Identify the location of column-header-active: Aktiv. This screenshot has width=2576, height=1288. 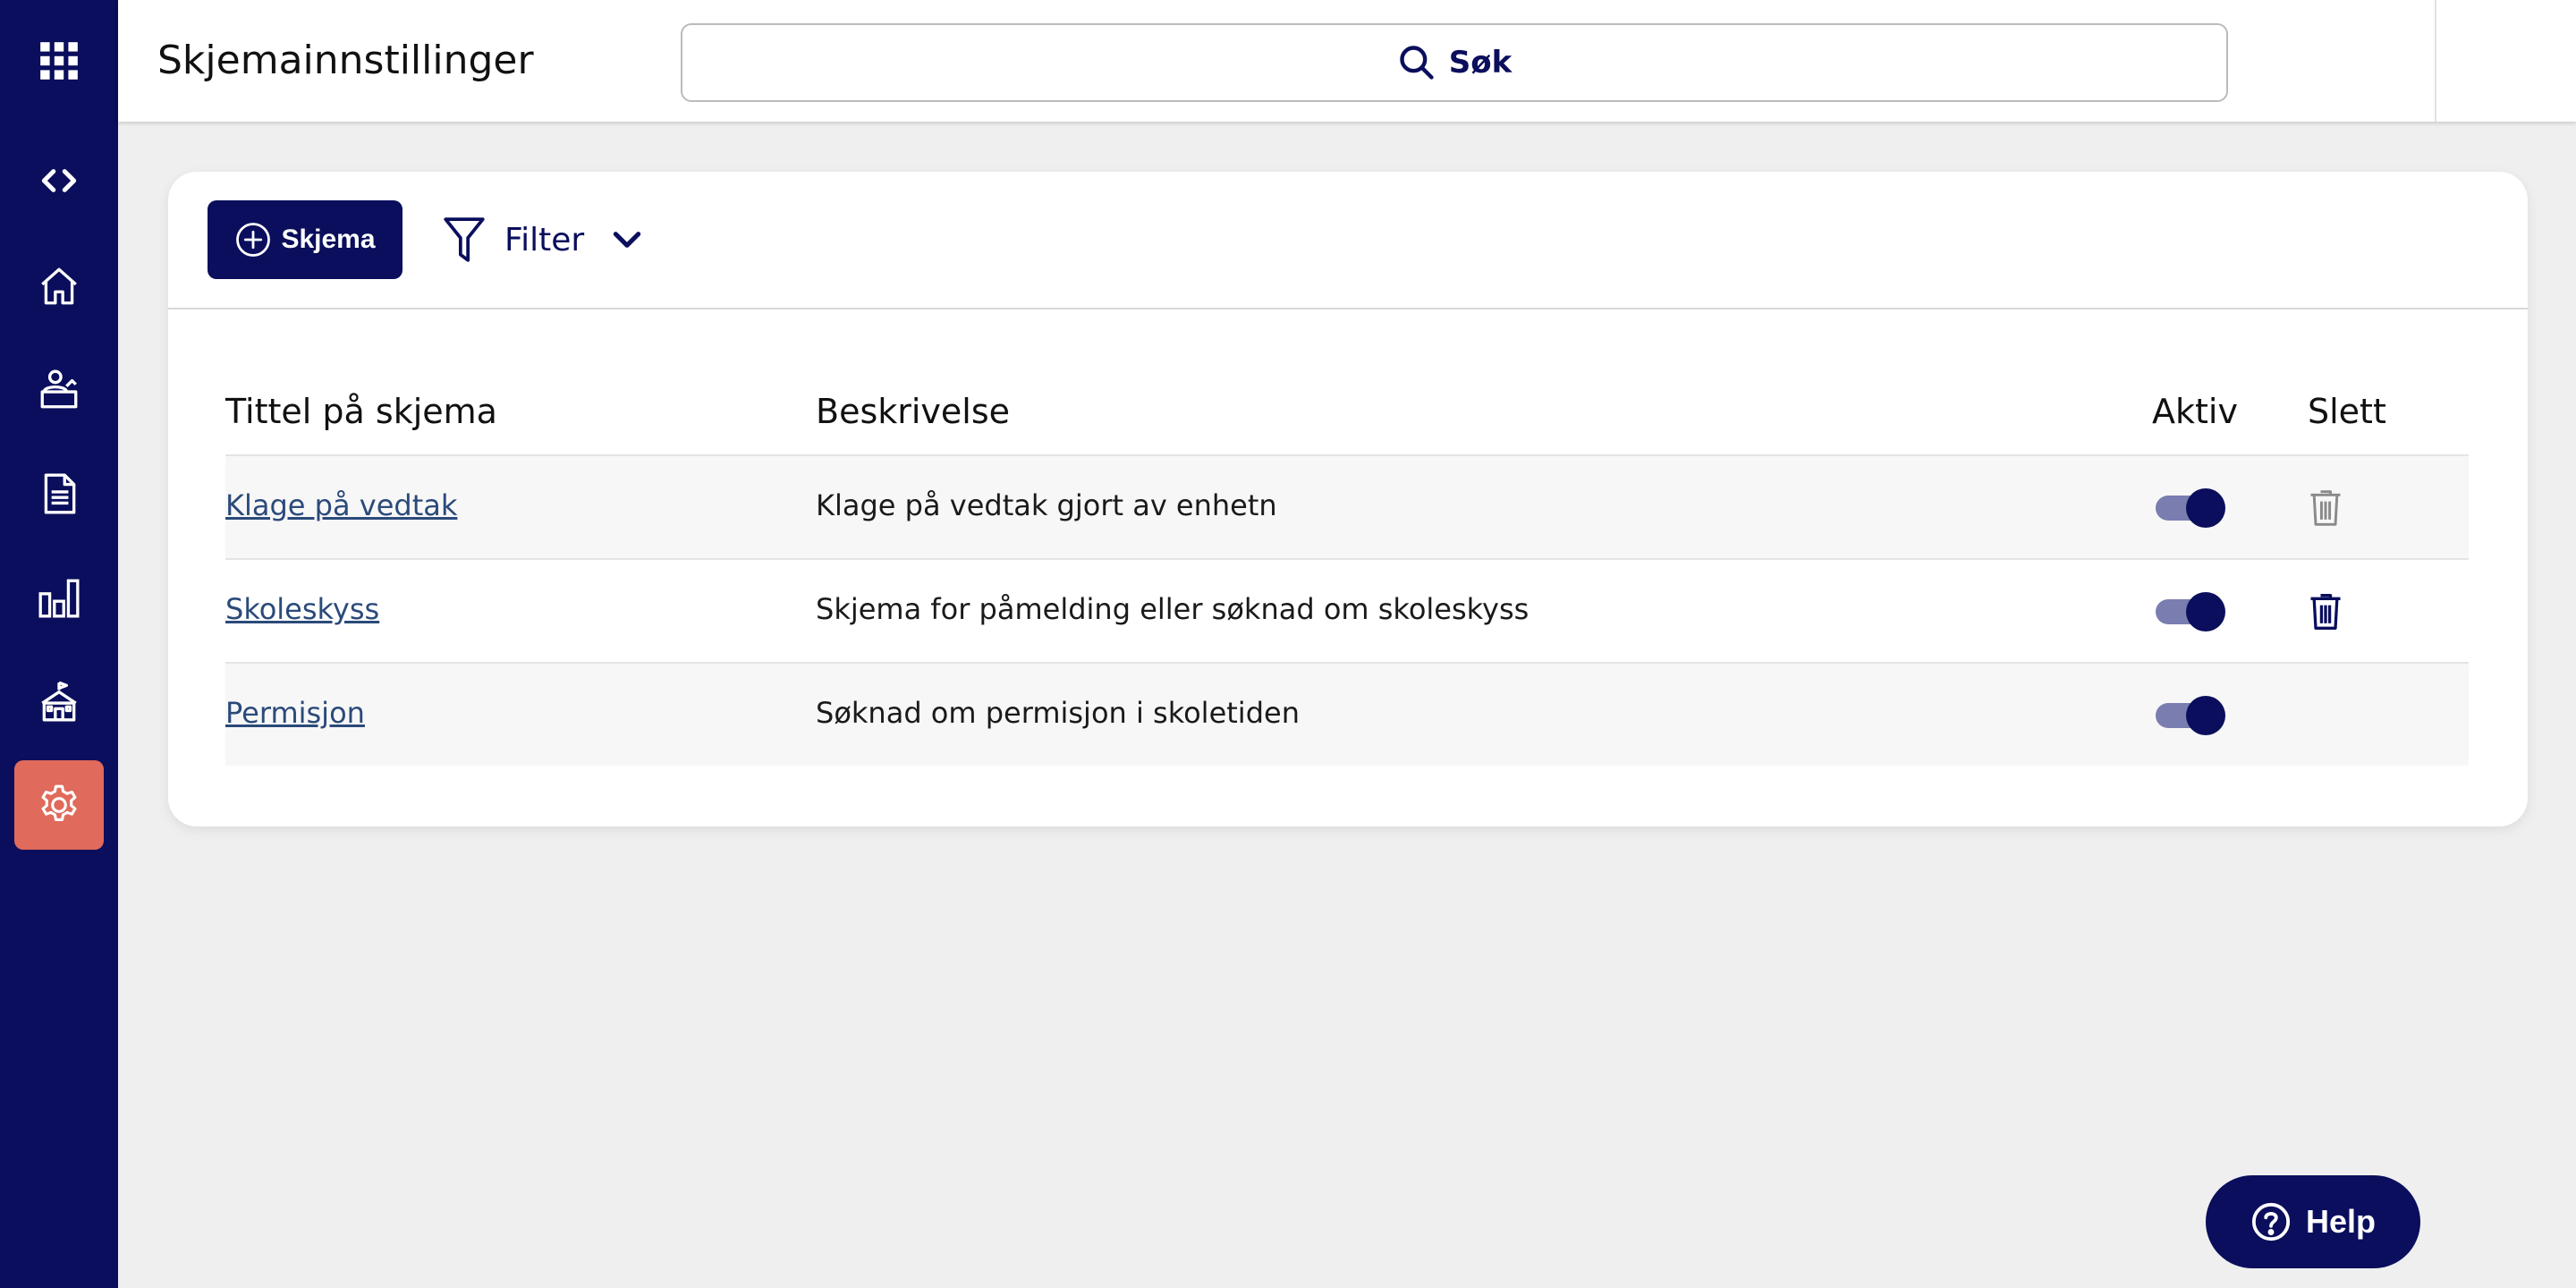
(2195, 411).